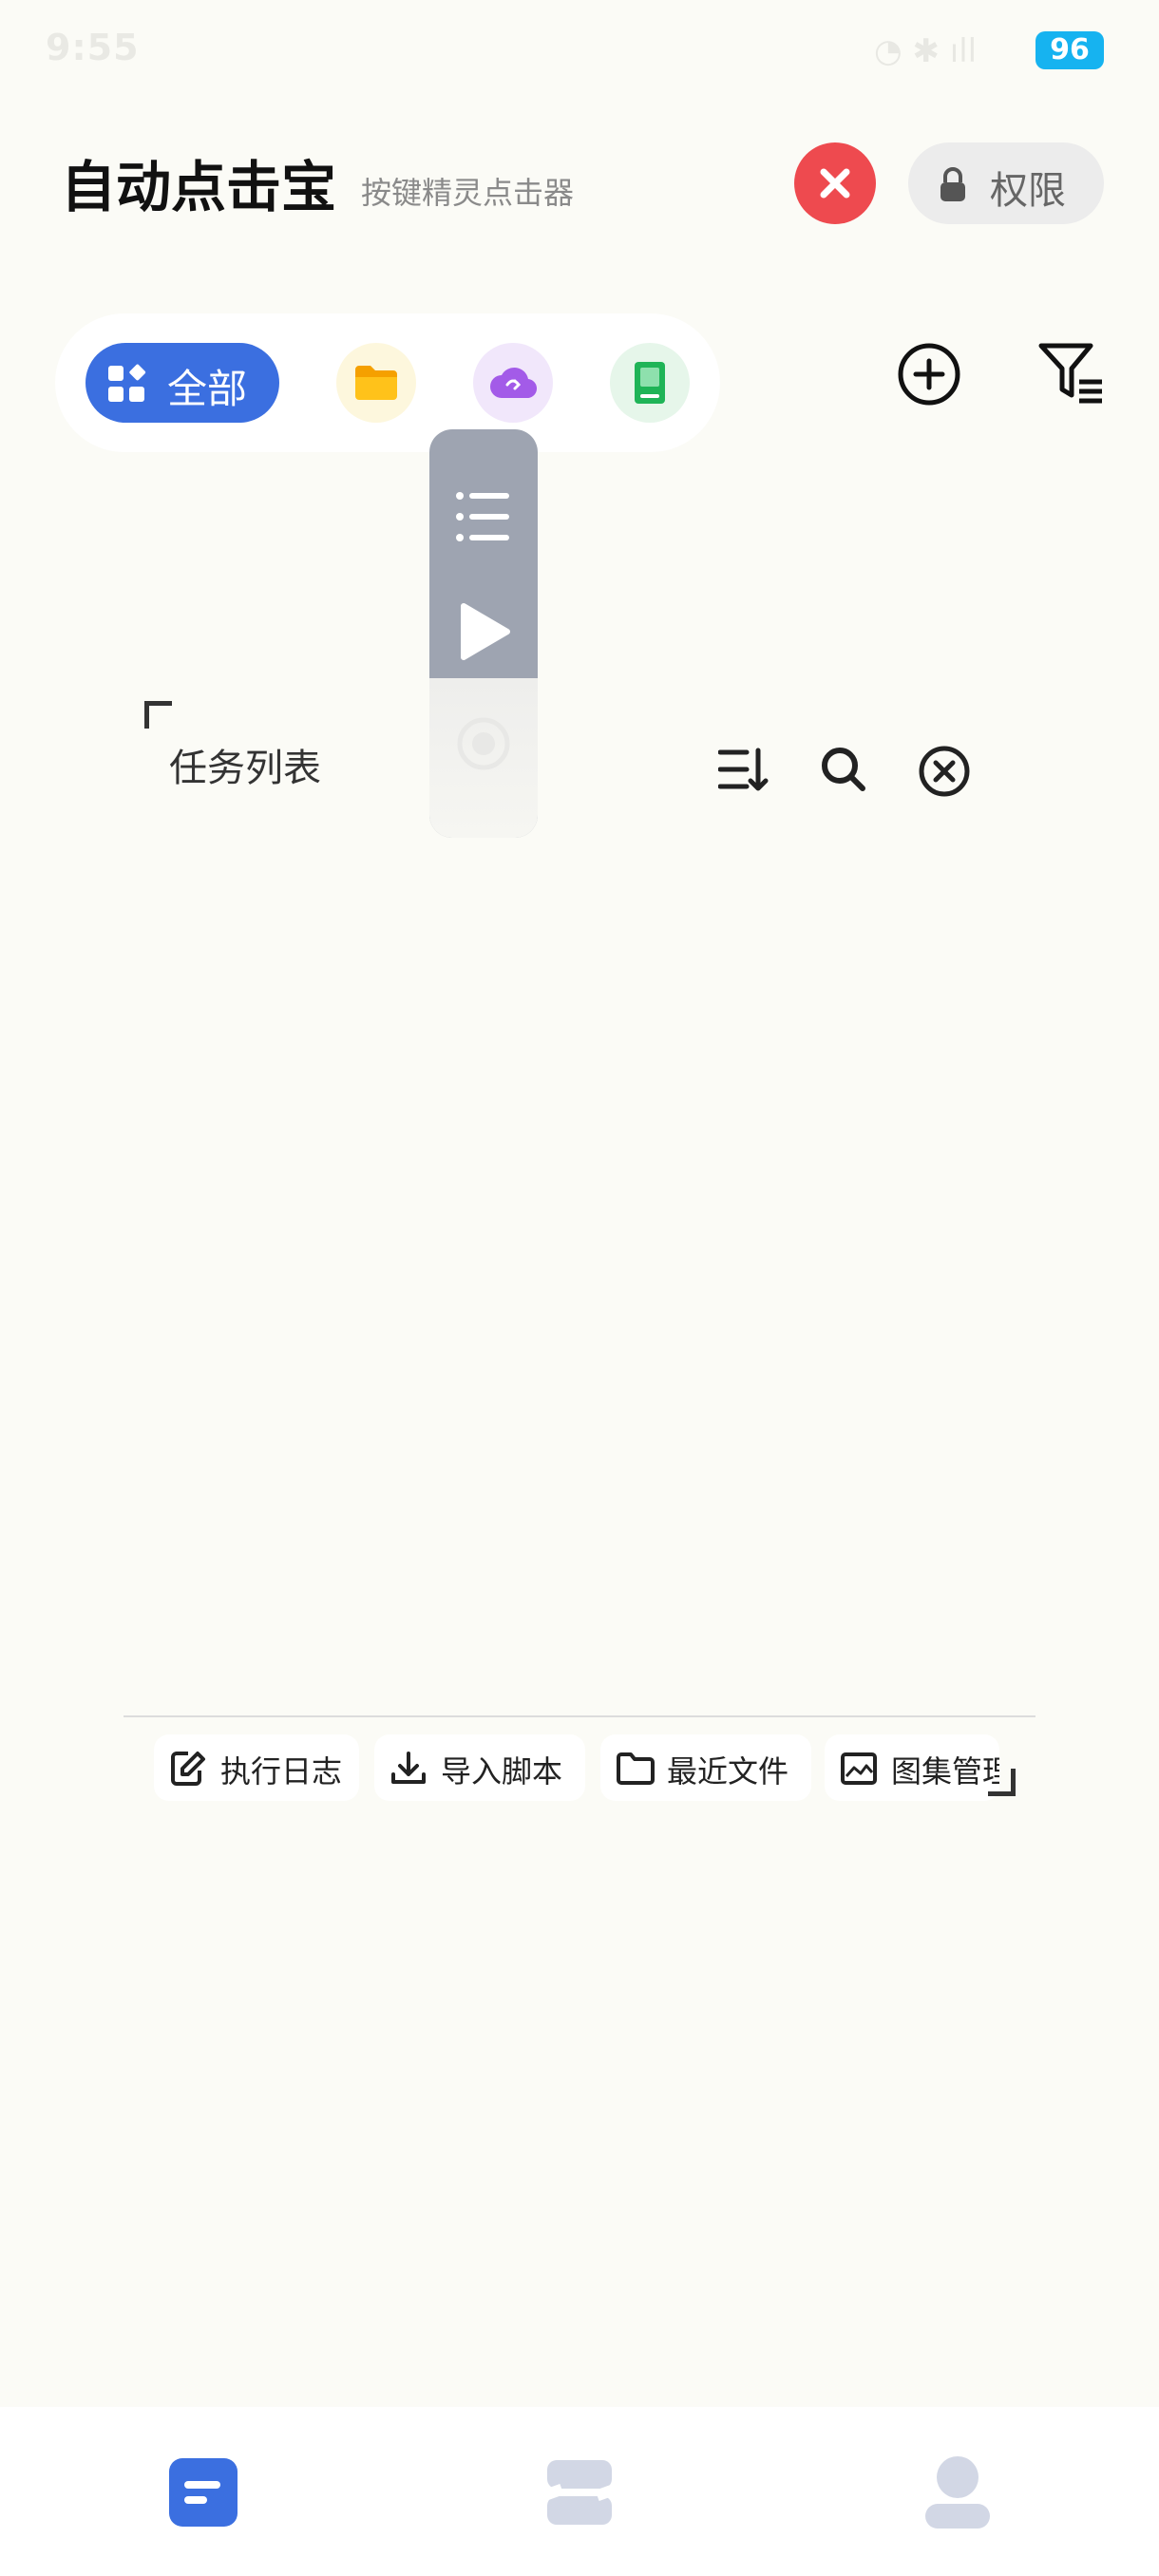  What do you see at coordinates (483, 743) in the screenshot?
I see `record-icon` at bounding box center [483, 743].